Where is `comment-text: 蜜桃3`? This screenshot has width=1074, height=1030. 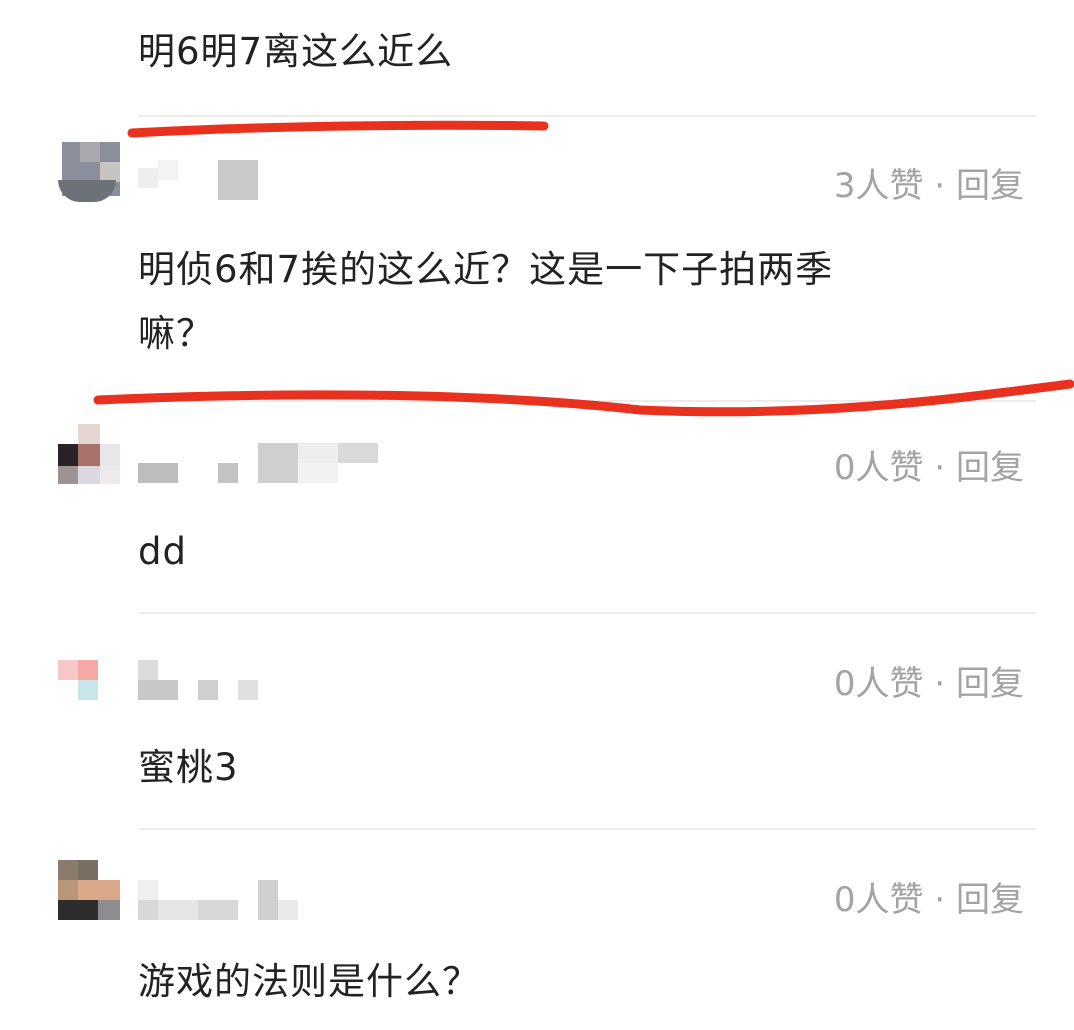 comment-text: 蜜桃3 is located at coordinates (188, 767).